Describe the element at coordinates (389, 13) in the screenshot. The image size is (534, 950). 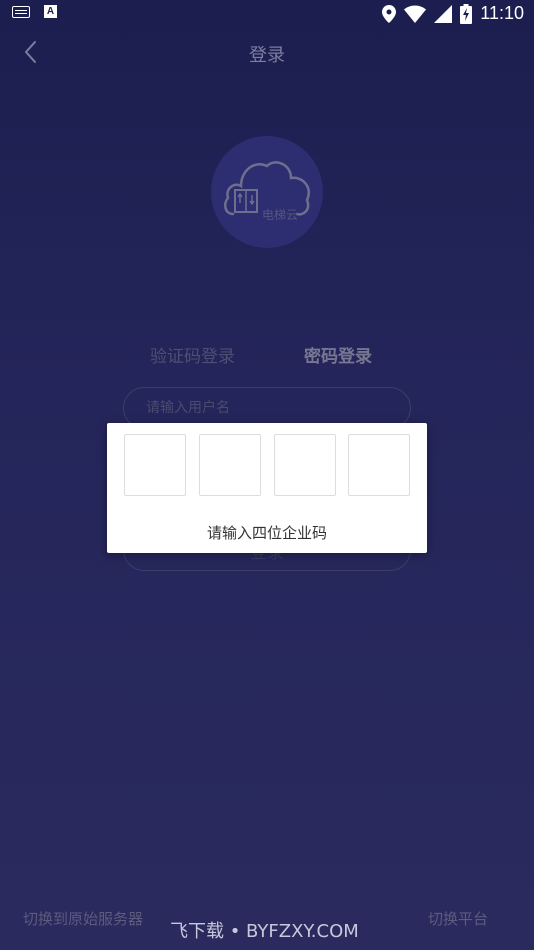
I see `location-icon` at that location.